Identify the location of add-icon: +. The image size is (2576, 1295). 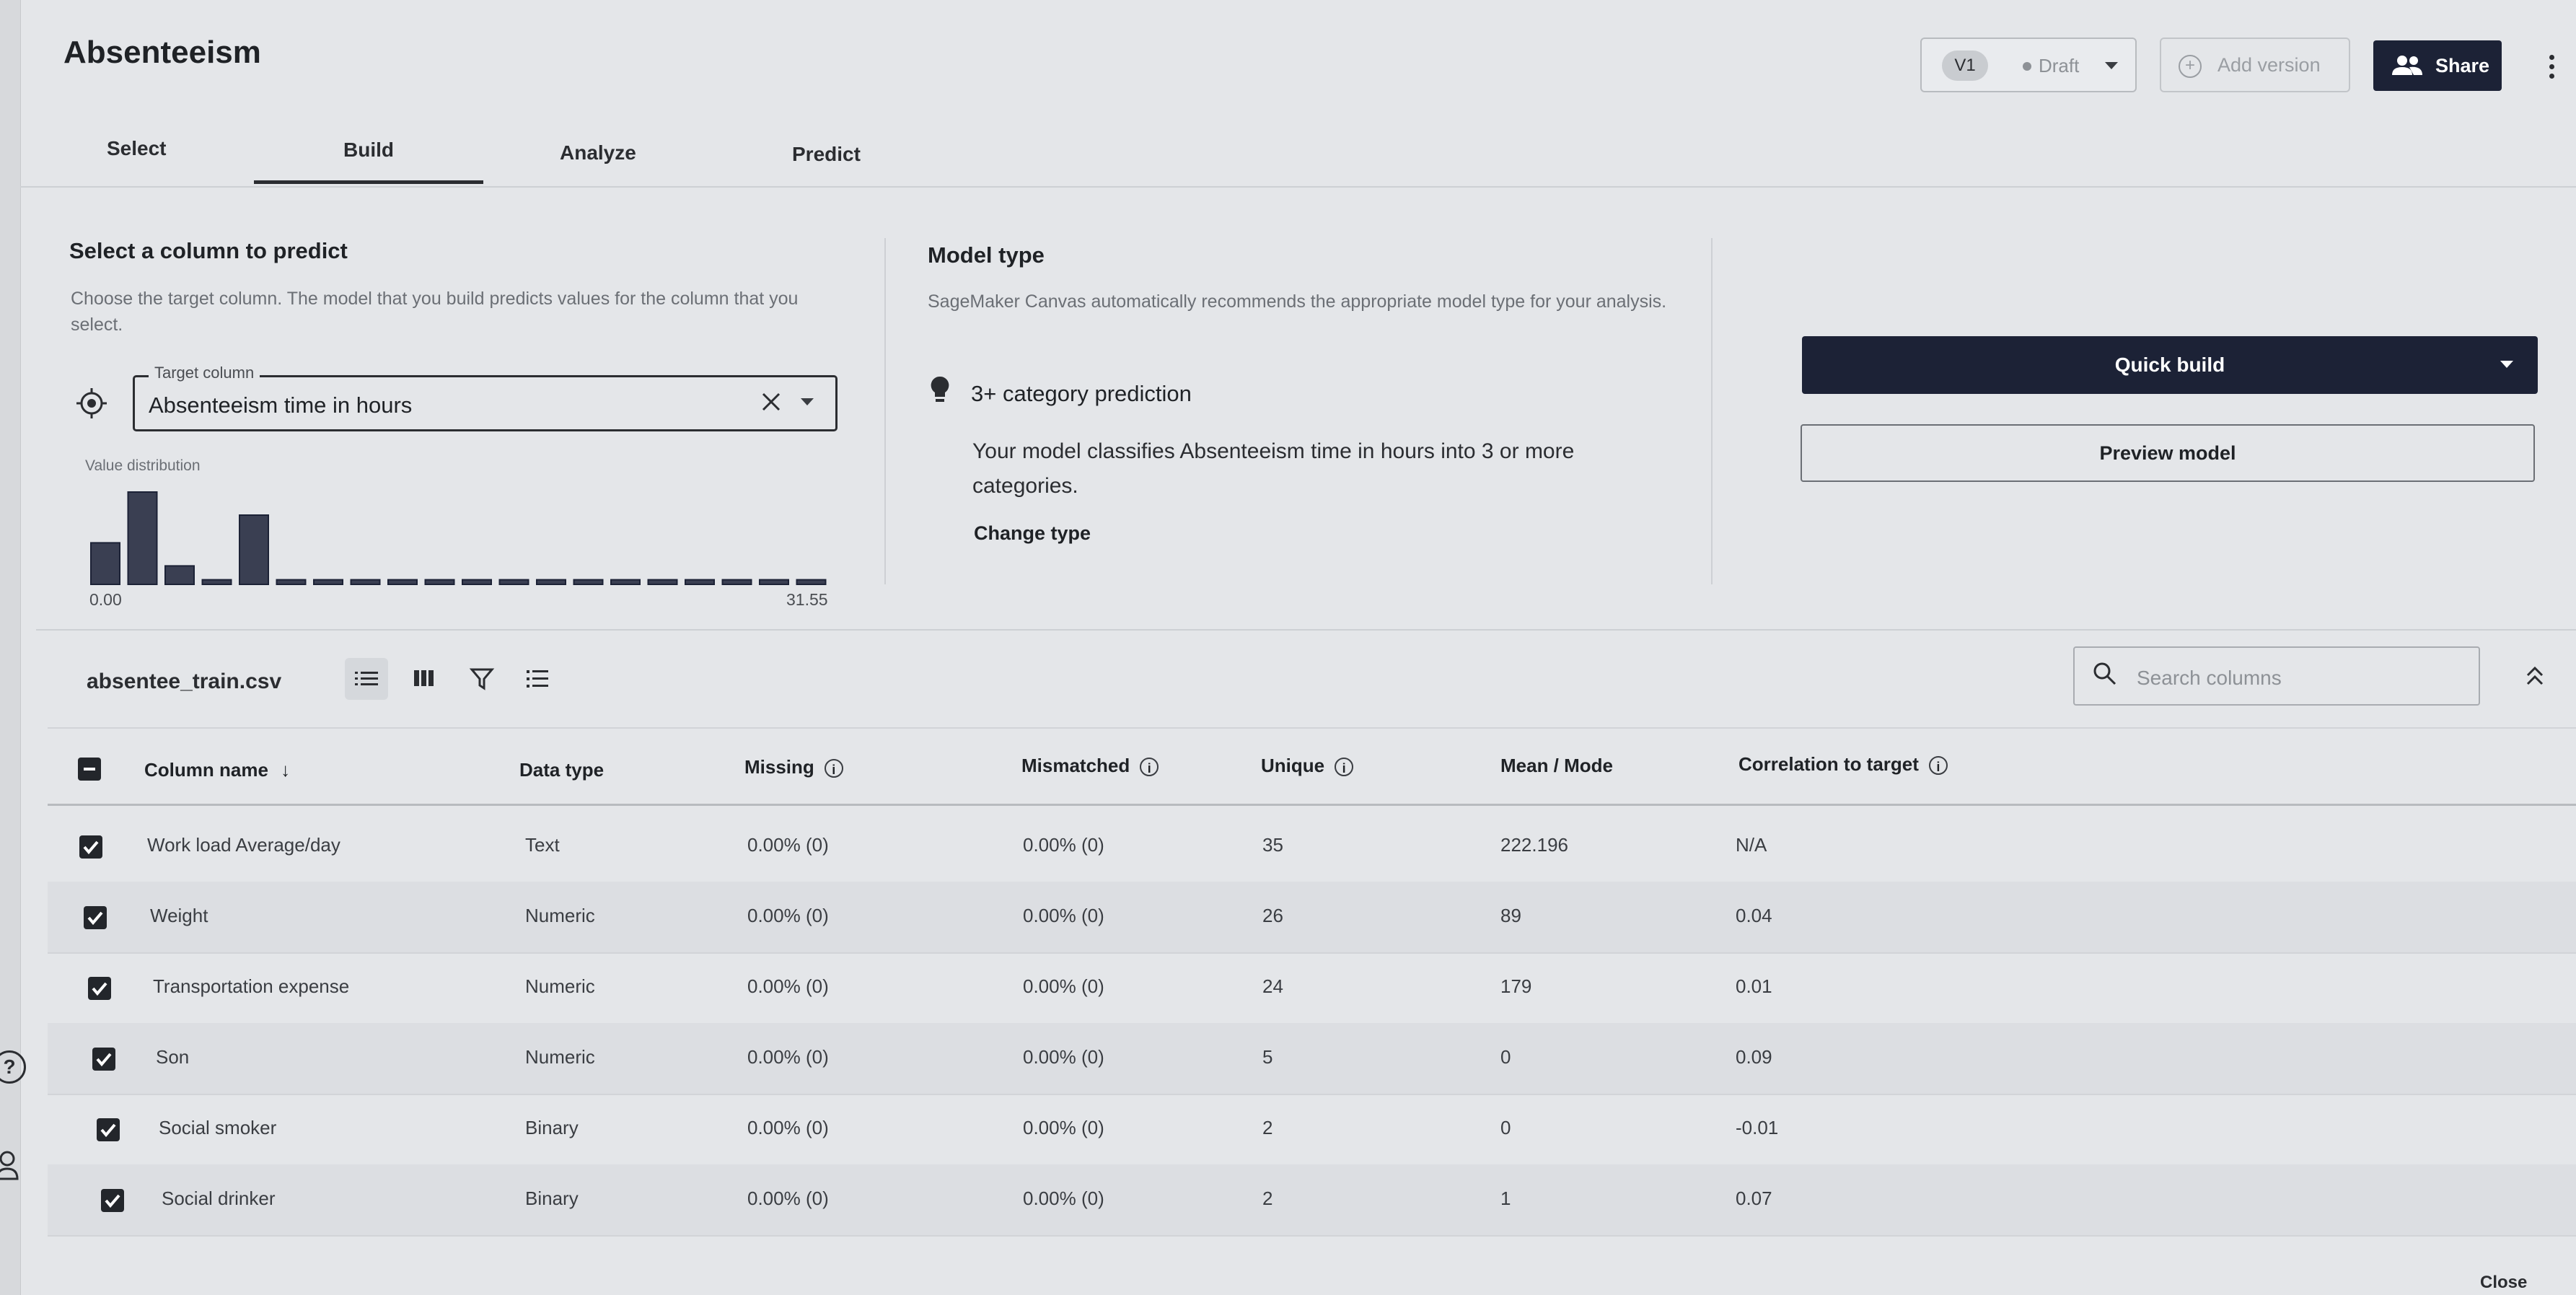
(2190, 66).